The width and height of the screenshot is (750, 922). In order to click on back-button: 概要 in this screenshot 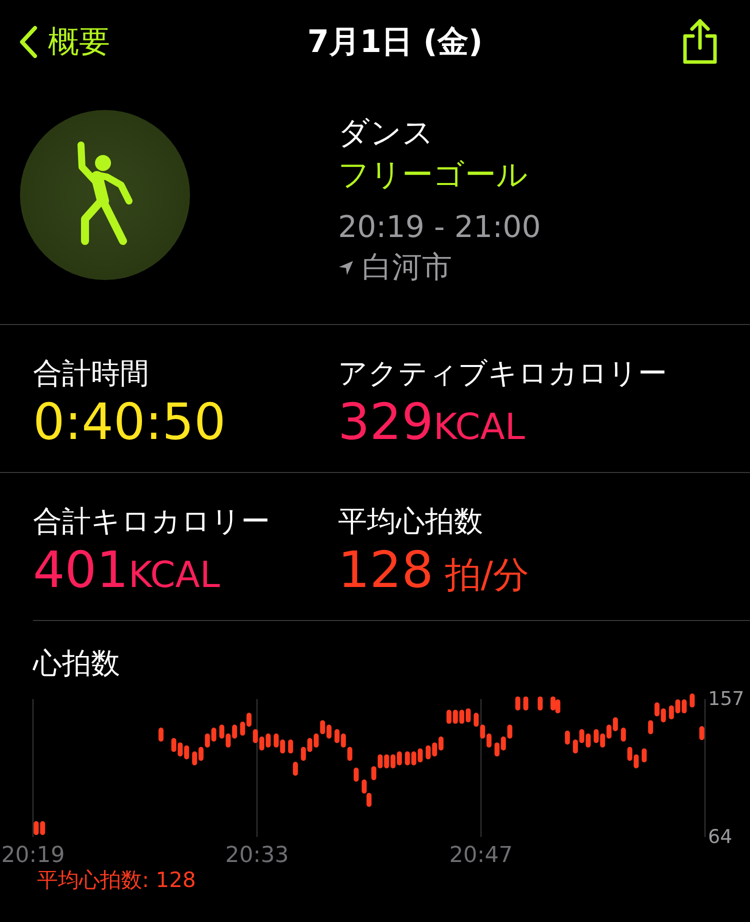, I will do `click(64, 42)`.